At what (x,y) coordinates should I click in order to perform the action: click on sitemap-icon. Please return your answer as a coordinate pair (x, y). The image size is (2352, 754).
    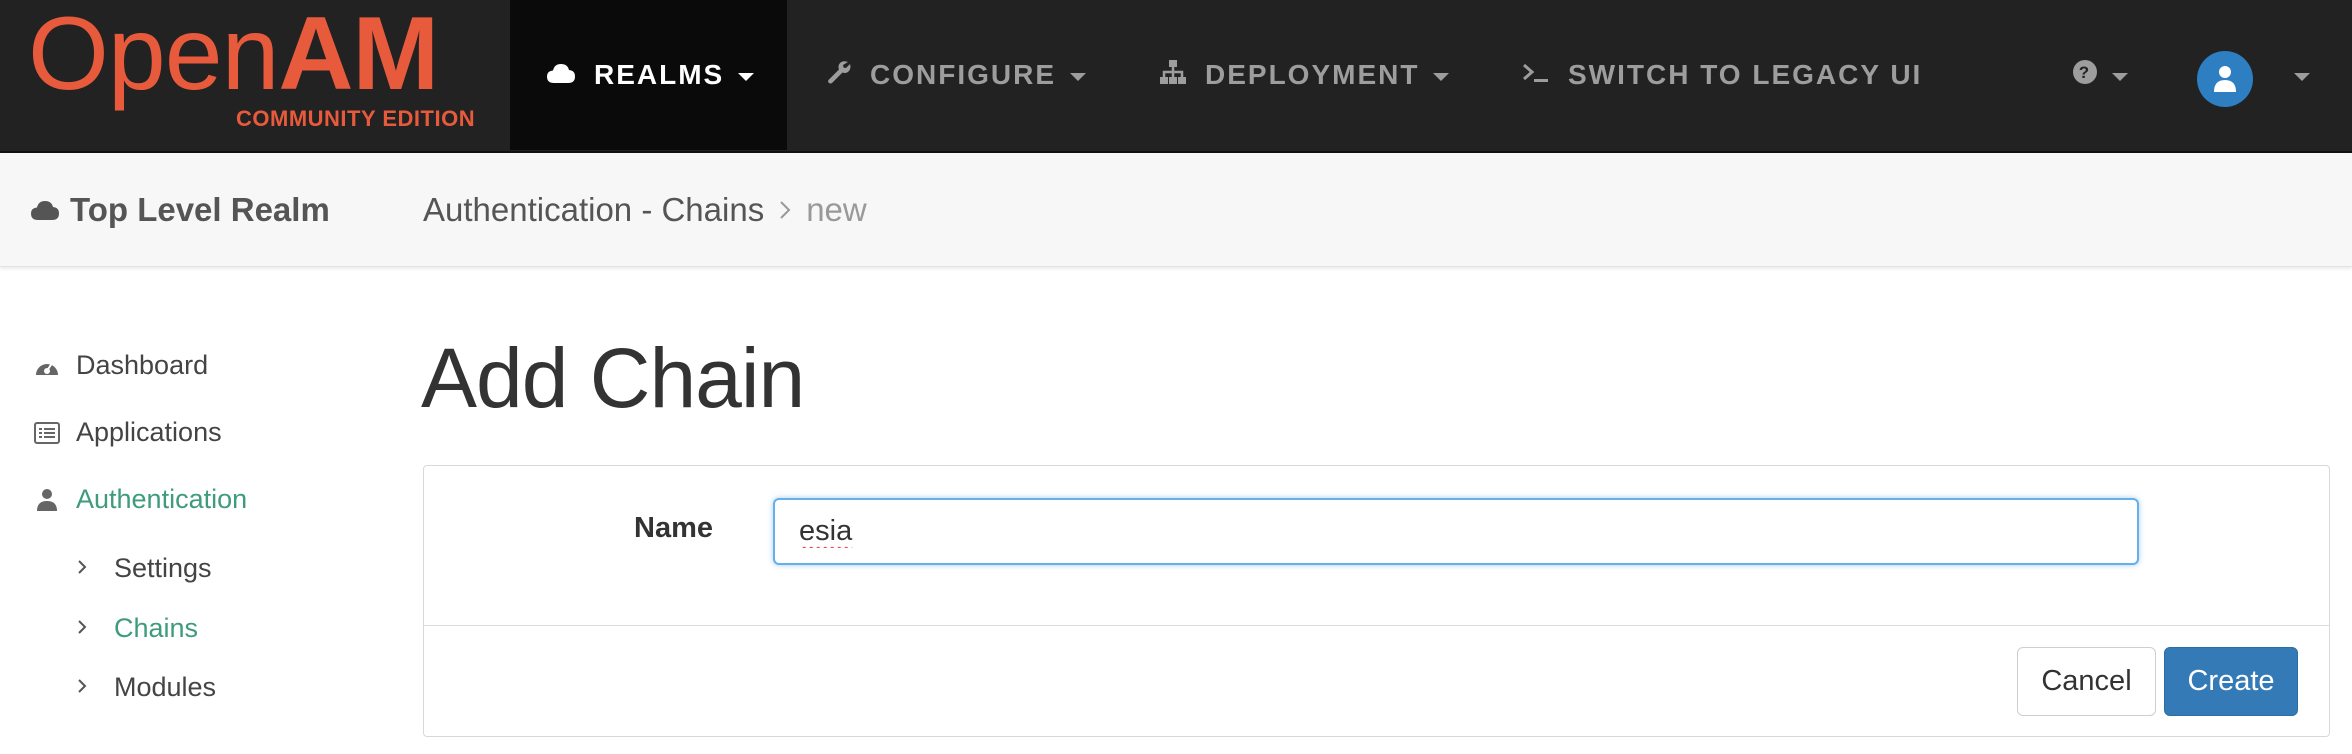
    Looking at the image, I should click on (1173, 75).